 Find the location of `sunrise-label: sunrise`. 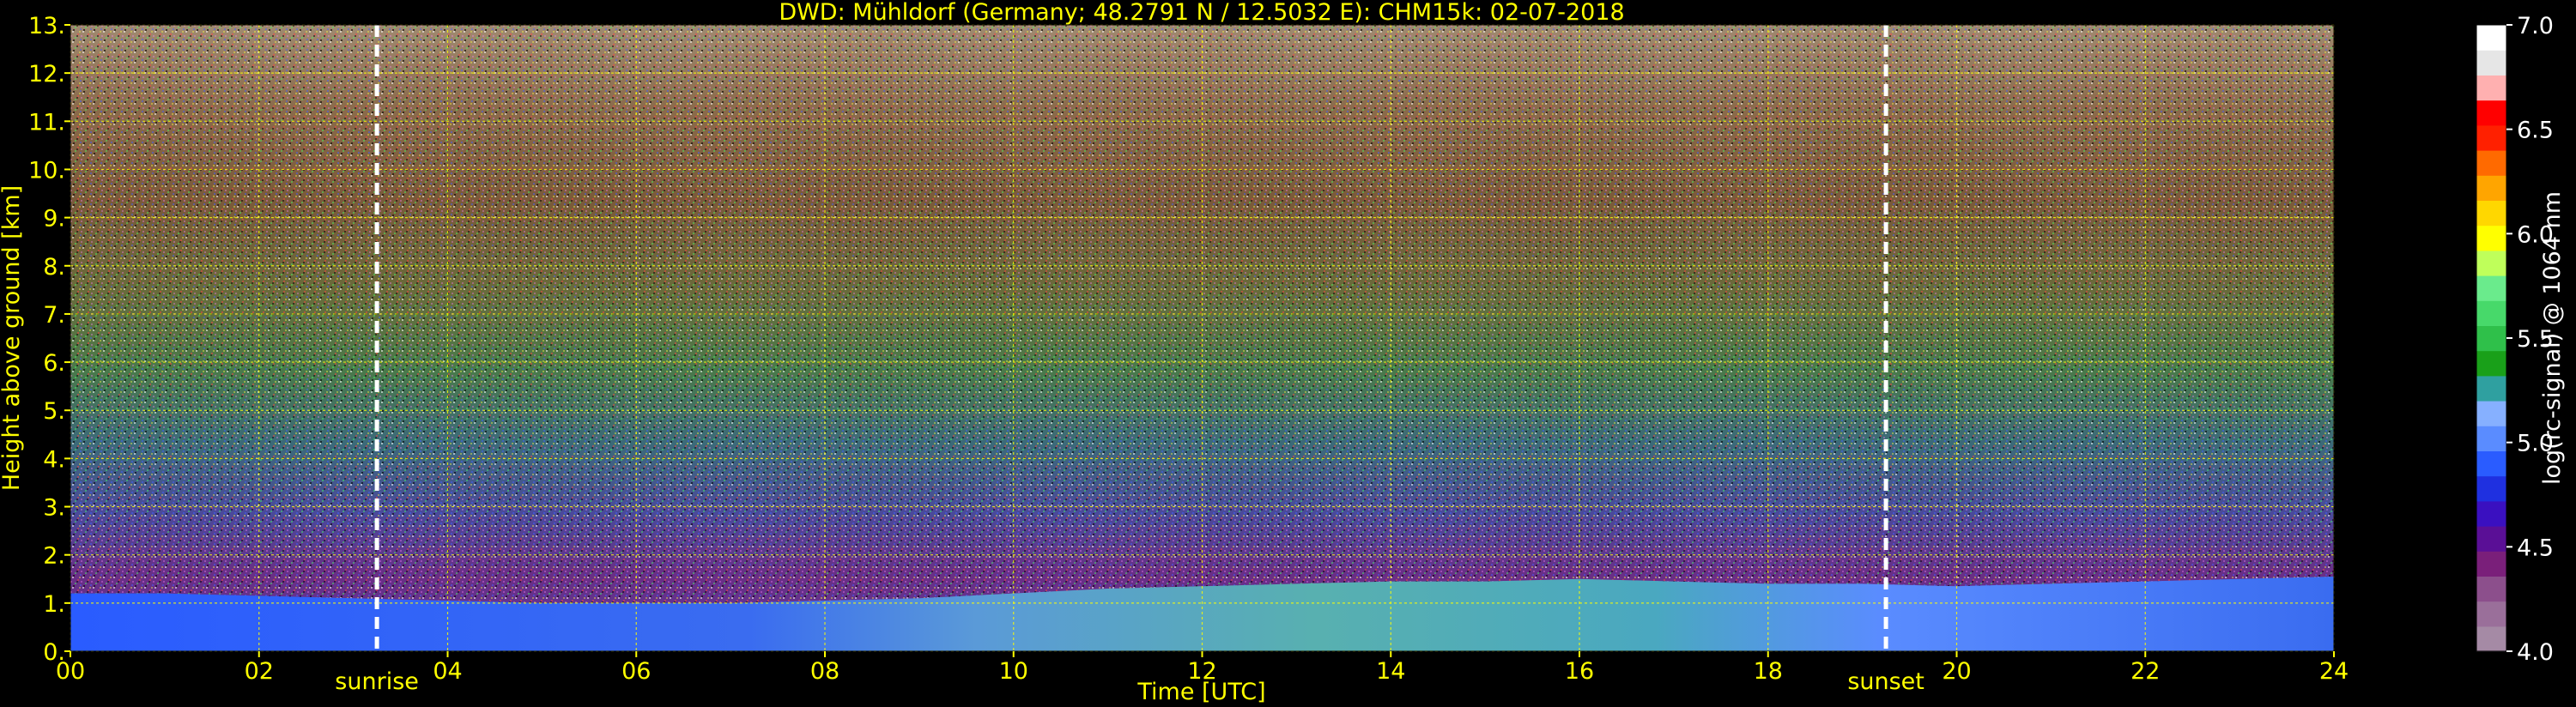

sunrise-label: sunrise is located at coordinates (377, 681).